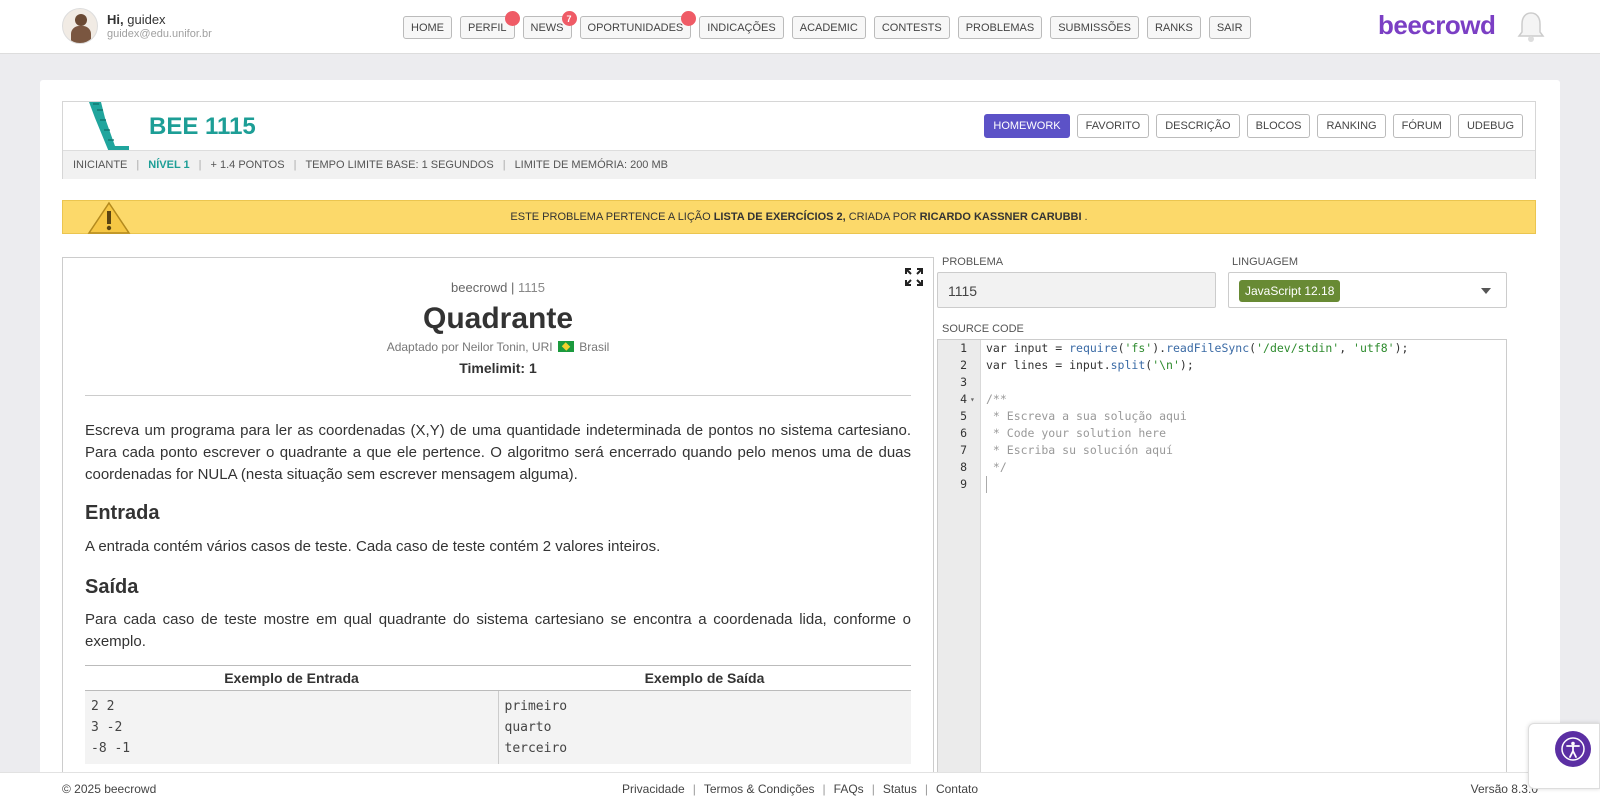 Image resolution: width=1600 pixels, height=804 pixels. I want to click on line-number: 3, so click(963, 382).